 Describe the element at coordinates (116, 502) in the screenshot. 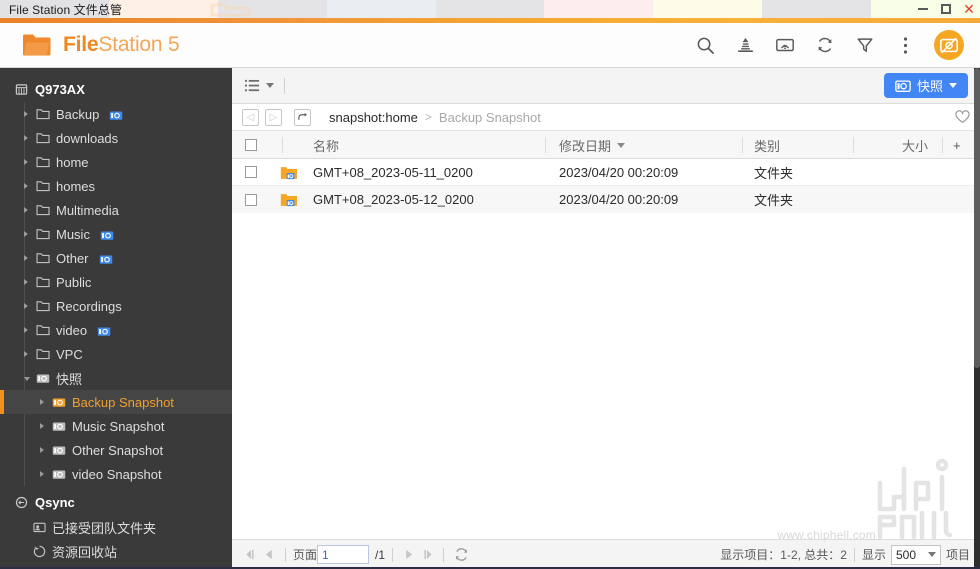

I see `sidebar-group-qsync: Qsync` at that location.